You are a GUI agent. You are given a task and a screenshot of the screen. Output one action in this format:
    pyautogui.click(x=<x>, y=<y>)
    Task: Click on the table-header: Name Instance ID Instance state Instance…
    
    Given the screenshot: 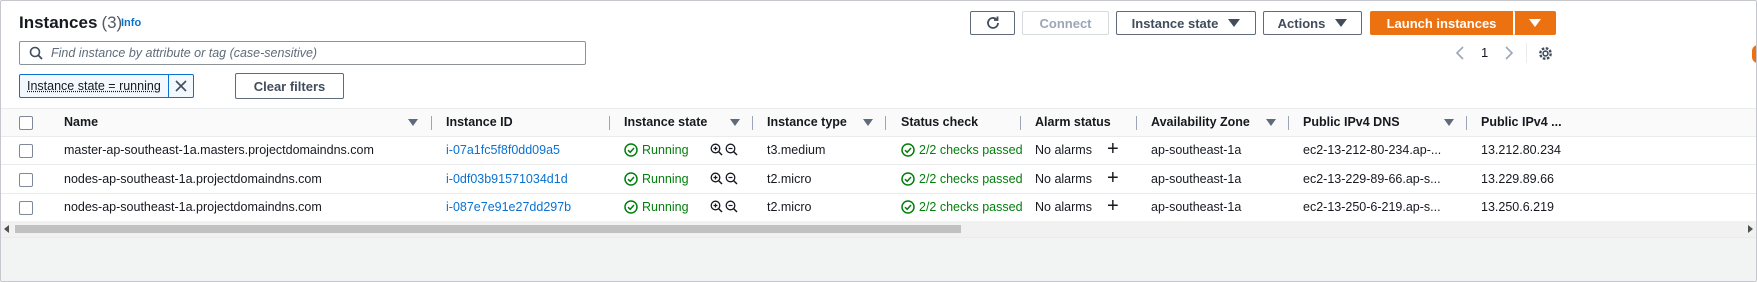 What is the action you would take?
    pyautogui.click(x=878, y=122)
    